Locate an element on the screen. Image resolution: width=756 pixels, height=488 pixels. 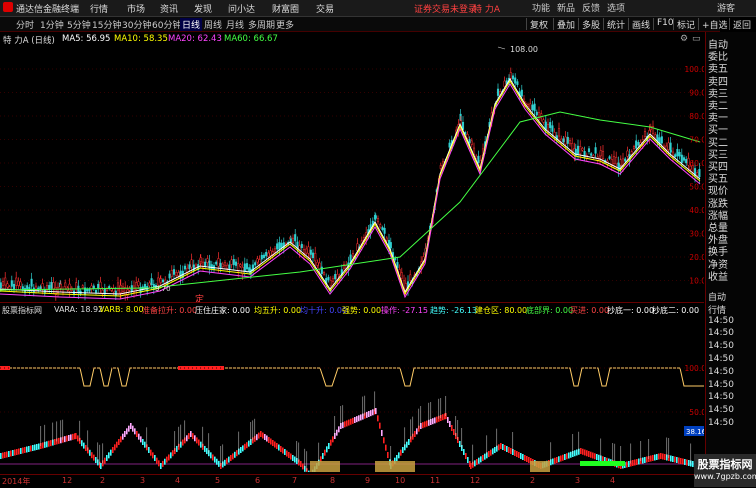
svg-text: 38.16 is located at coordinates (695, 432).